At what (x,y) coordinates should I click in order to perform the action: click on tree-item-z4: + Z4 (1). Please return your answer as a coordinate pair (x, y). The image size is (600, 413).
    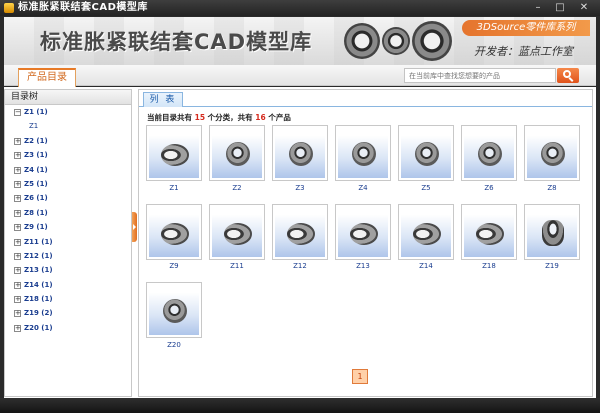
    Looking at the image, I should click on (68, 170).